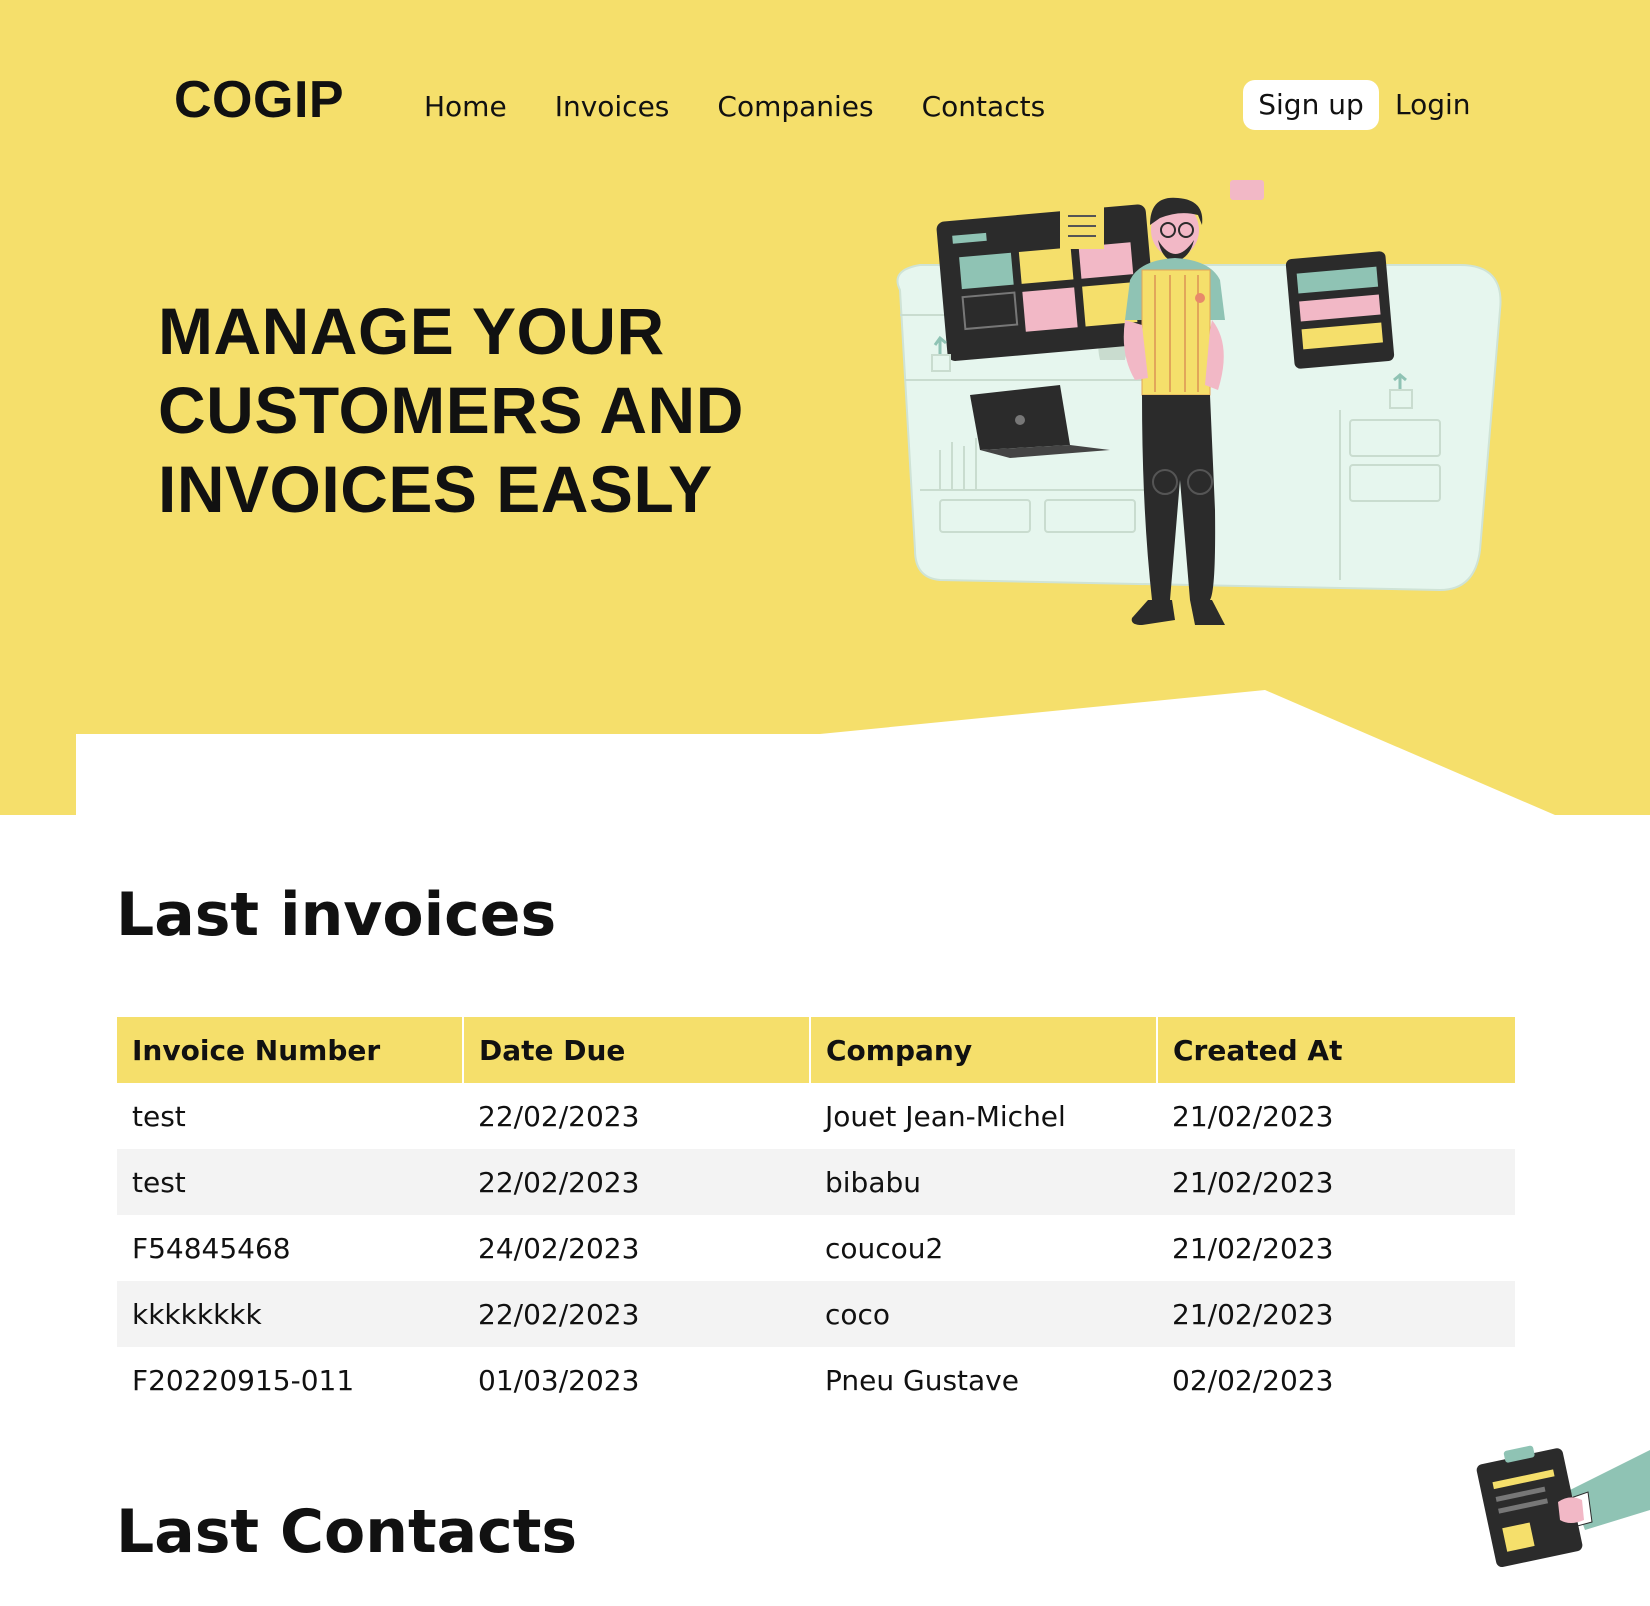  What do you see at coordinates (290, 1050) in the screenshot?
I see `col-invoice-number: Invoice Number` at bounding box center [290, 1050].